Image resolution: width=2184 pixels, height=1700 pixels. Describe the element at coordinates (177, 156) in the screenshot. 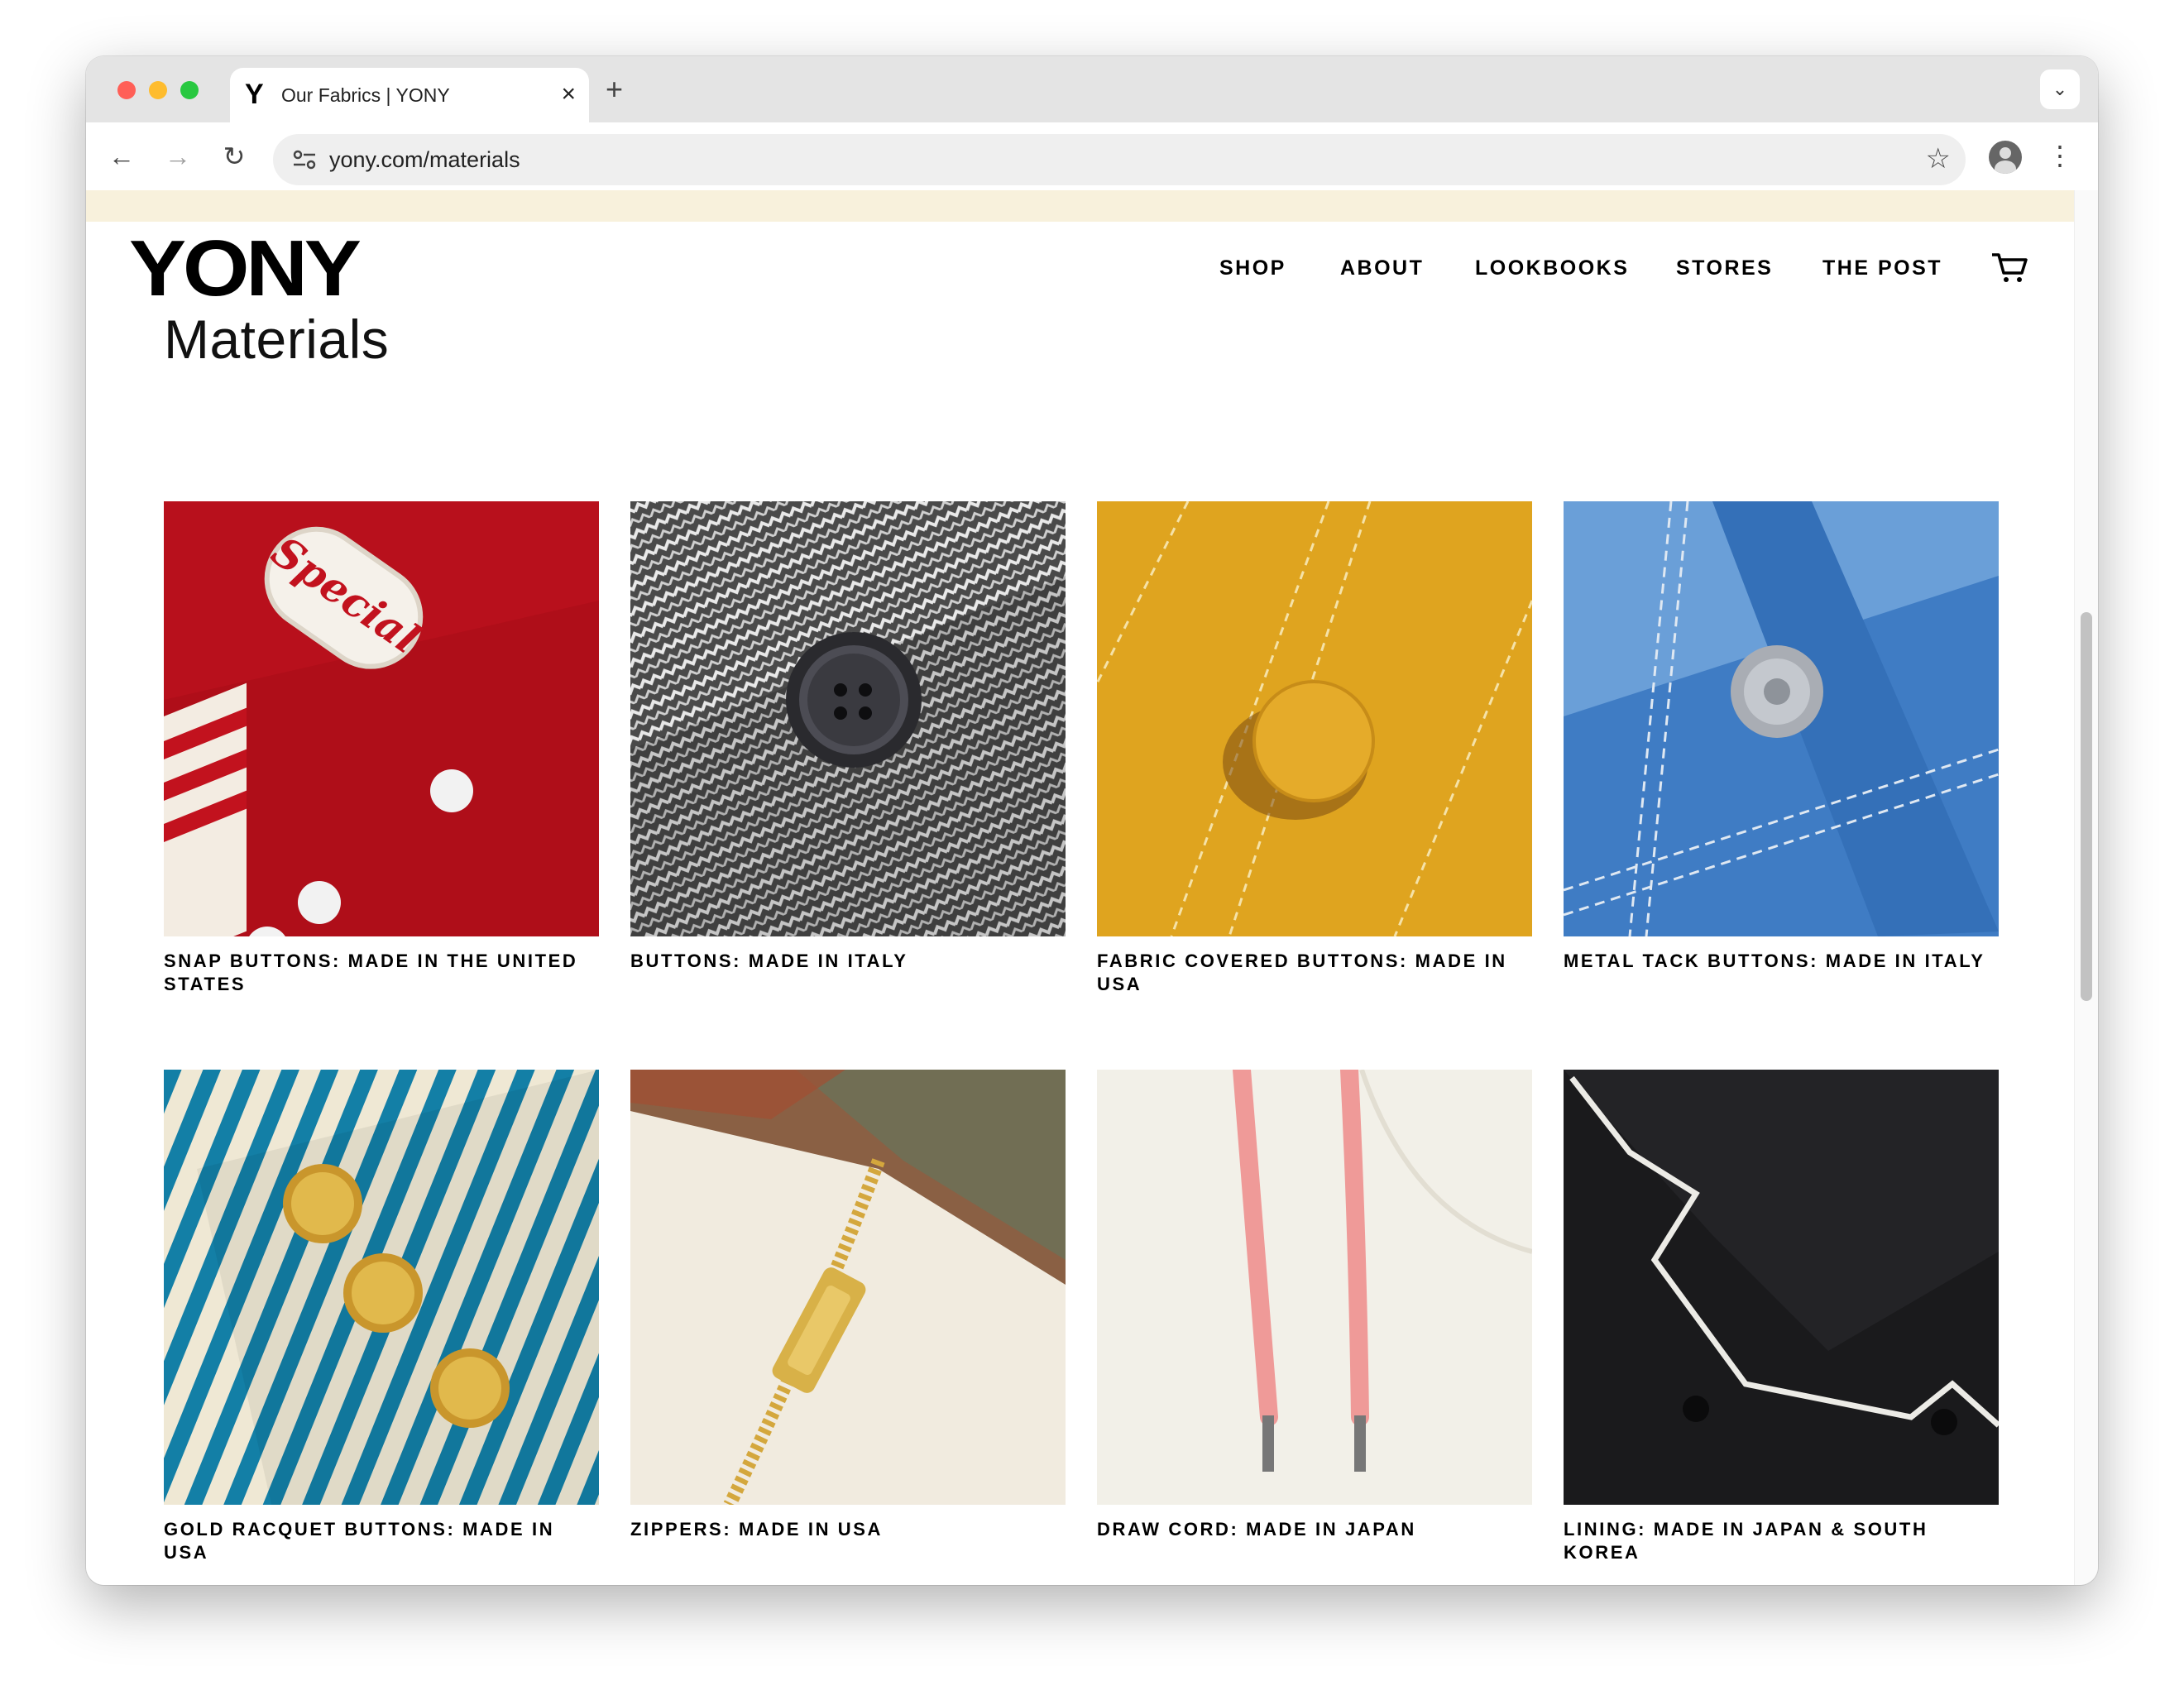

I see `forward-icon: →` at that location.